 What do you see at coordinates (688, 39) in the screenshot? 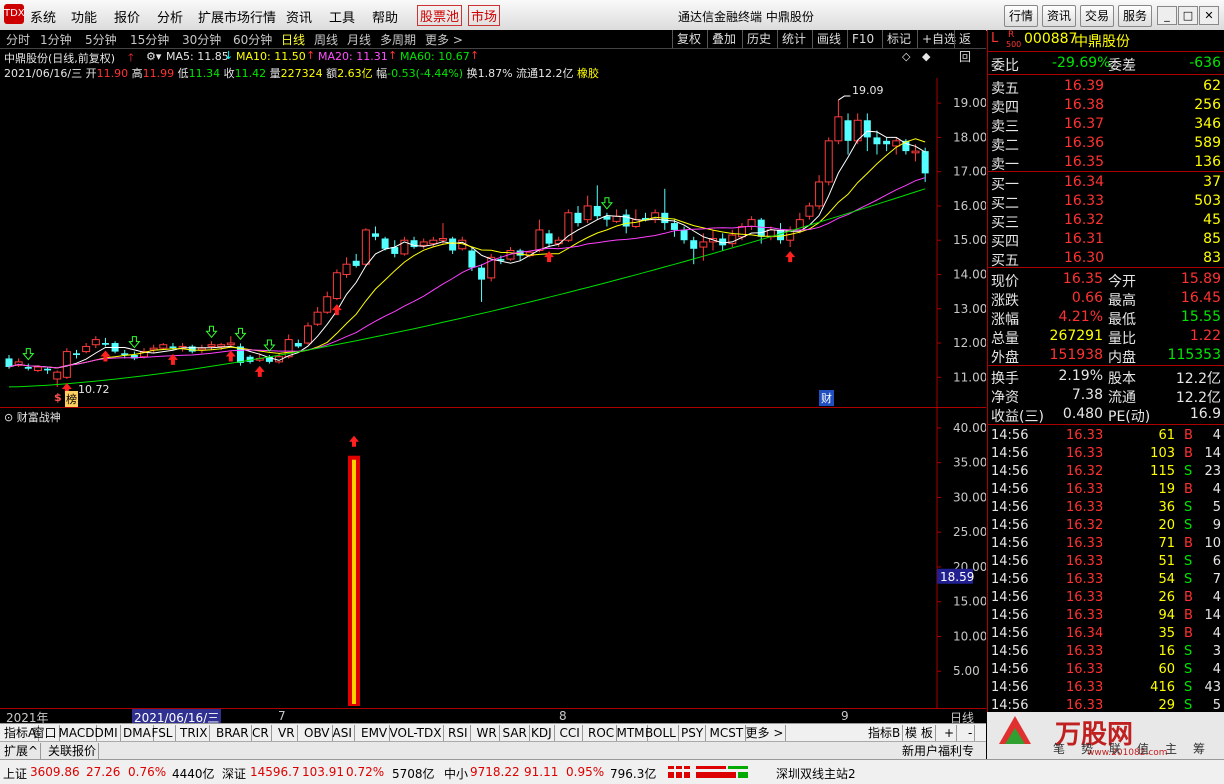
I see `btn-fuquan: 复权` at bounding box center [688, 39].